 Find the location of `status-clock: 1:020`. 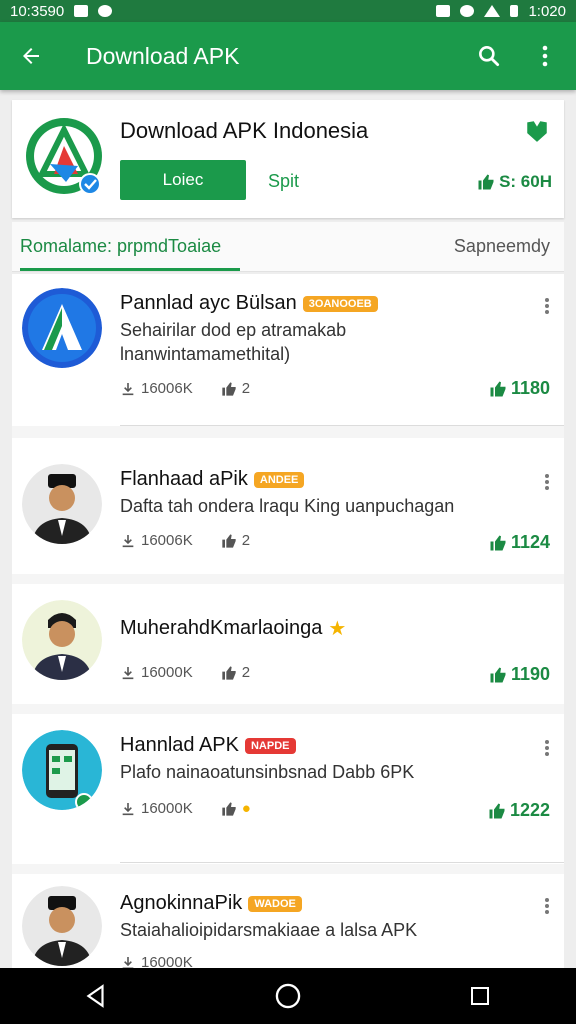

status-clock: 1:020 is located at coordinates (547, 11).